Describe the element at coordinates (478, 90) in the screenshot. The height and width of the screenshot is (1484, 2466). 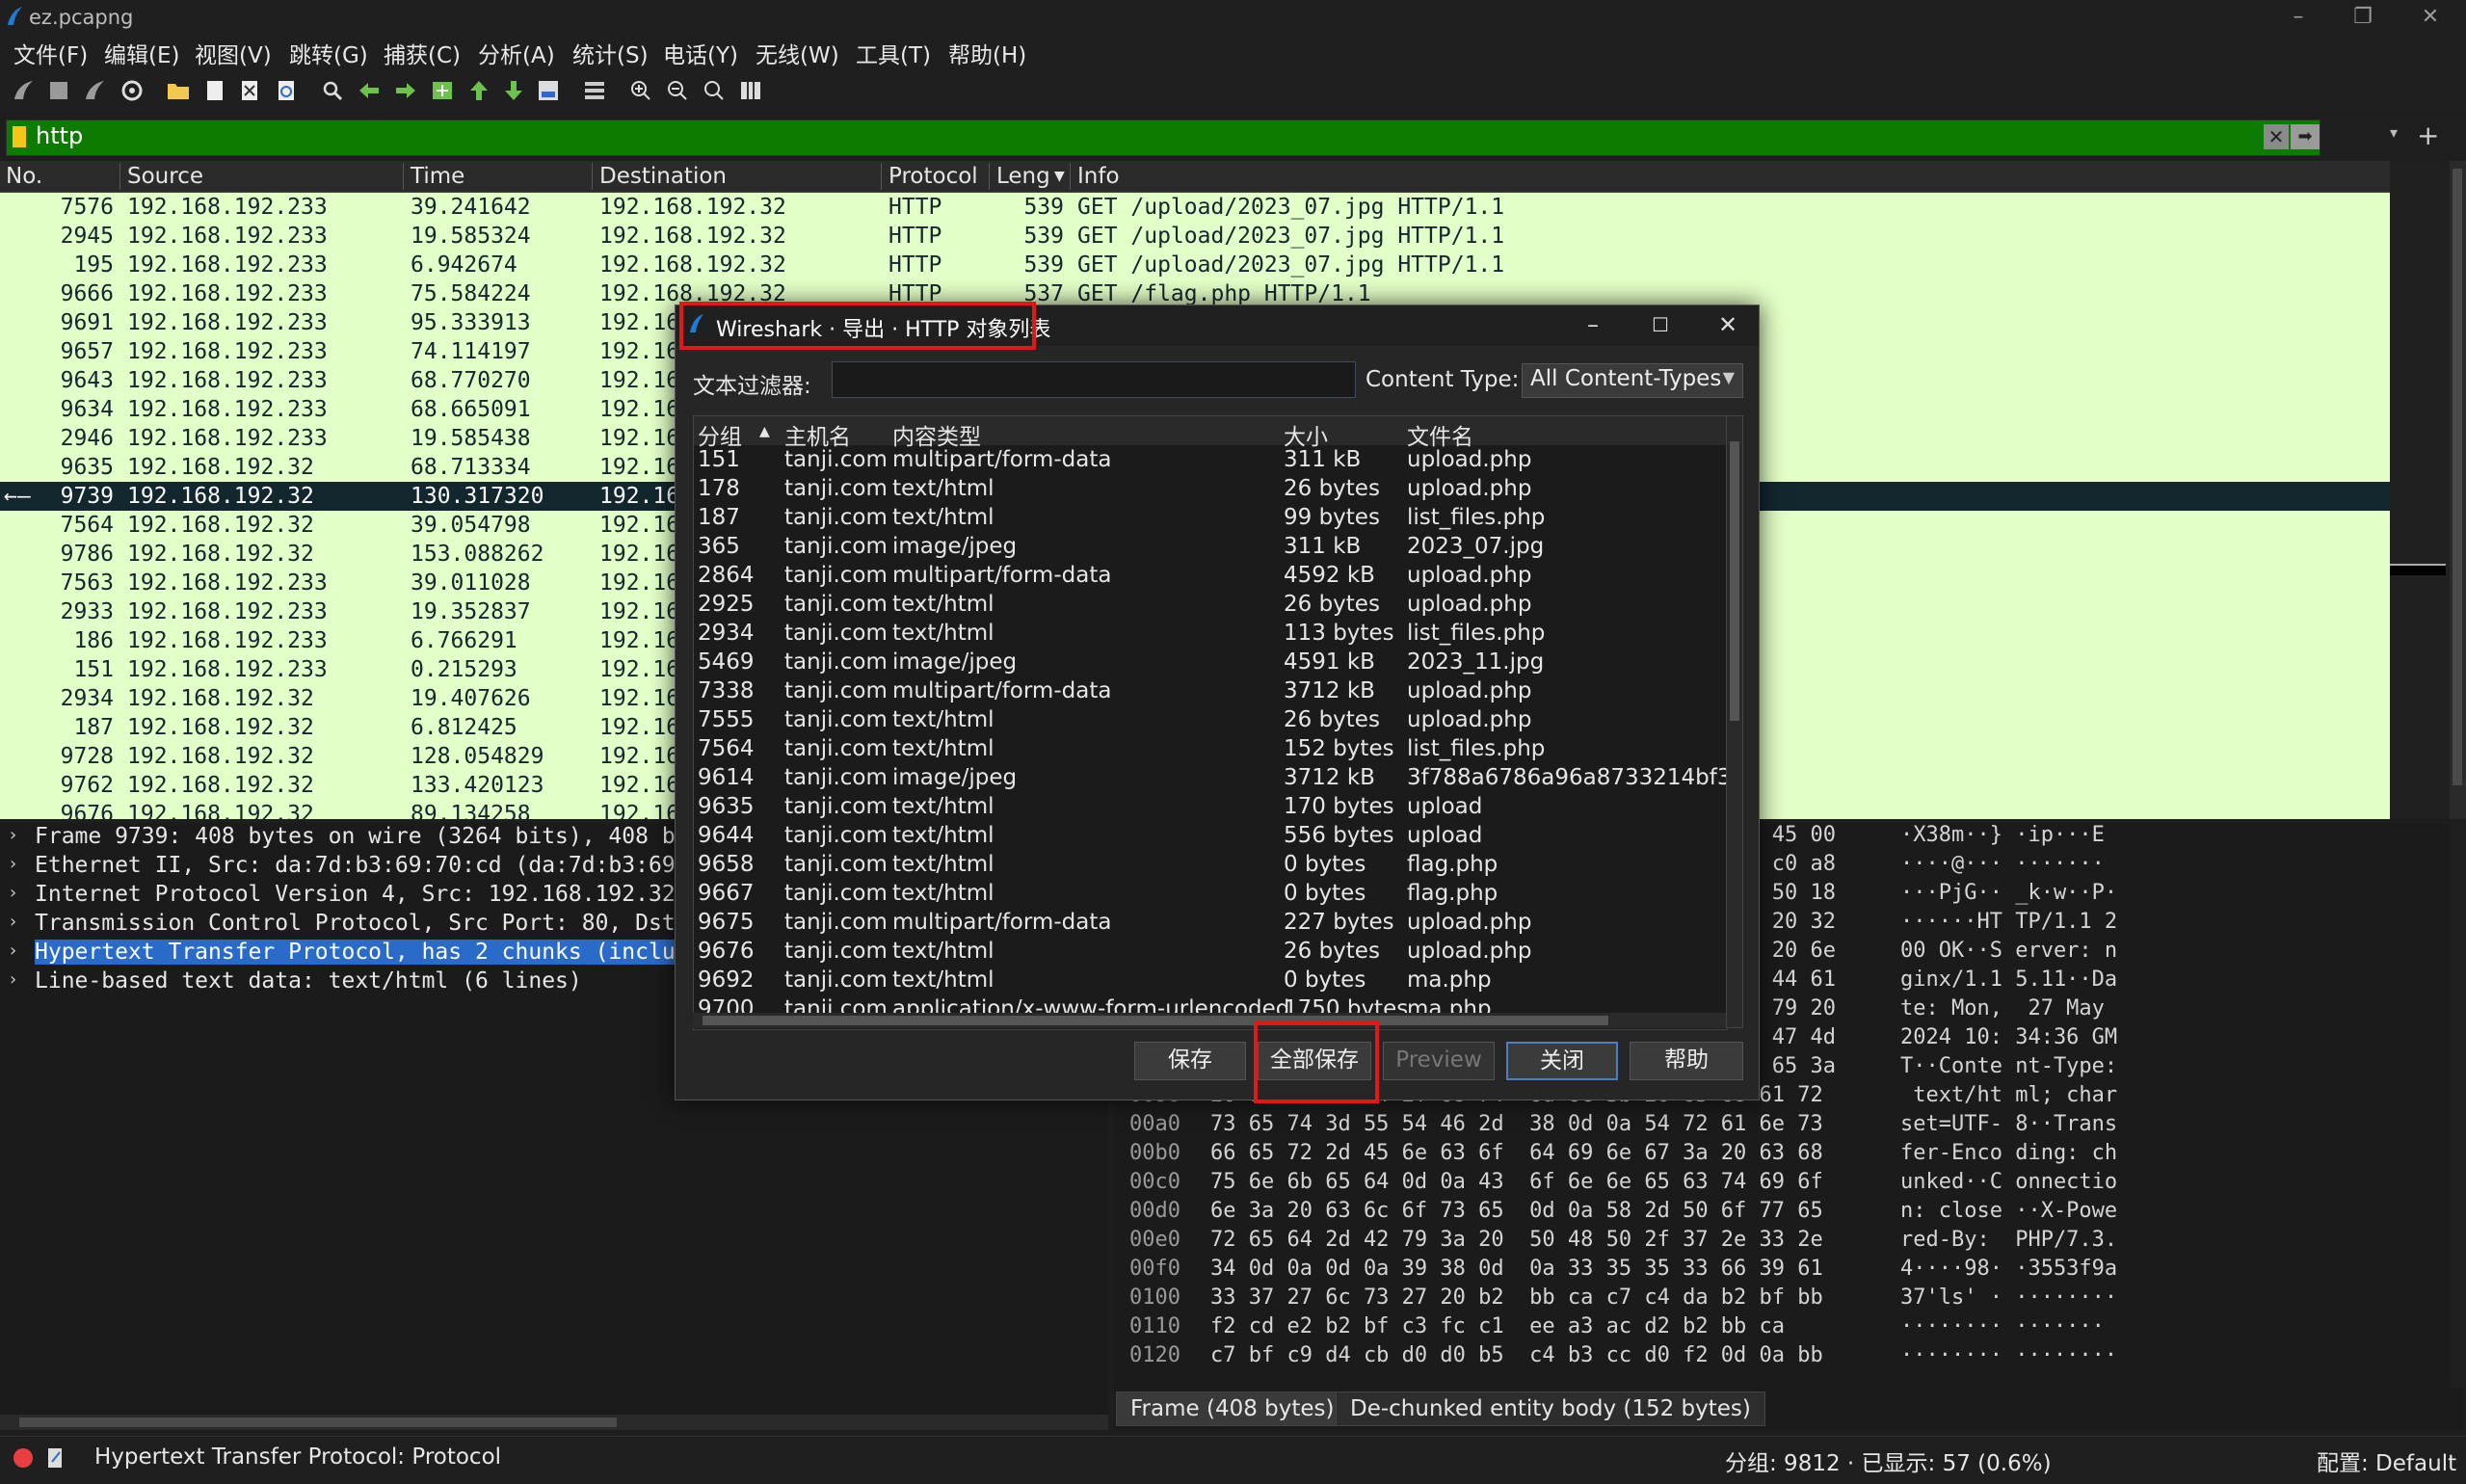
I see `go-first-icon` at that location.